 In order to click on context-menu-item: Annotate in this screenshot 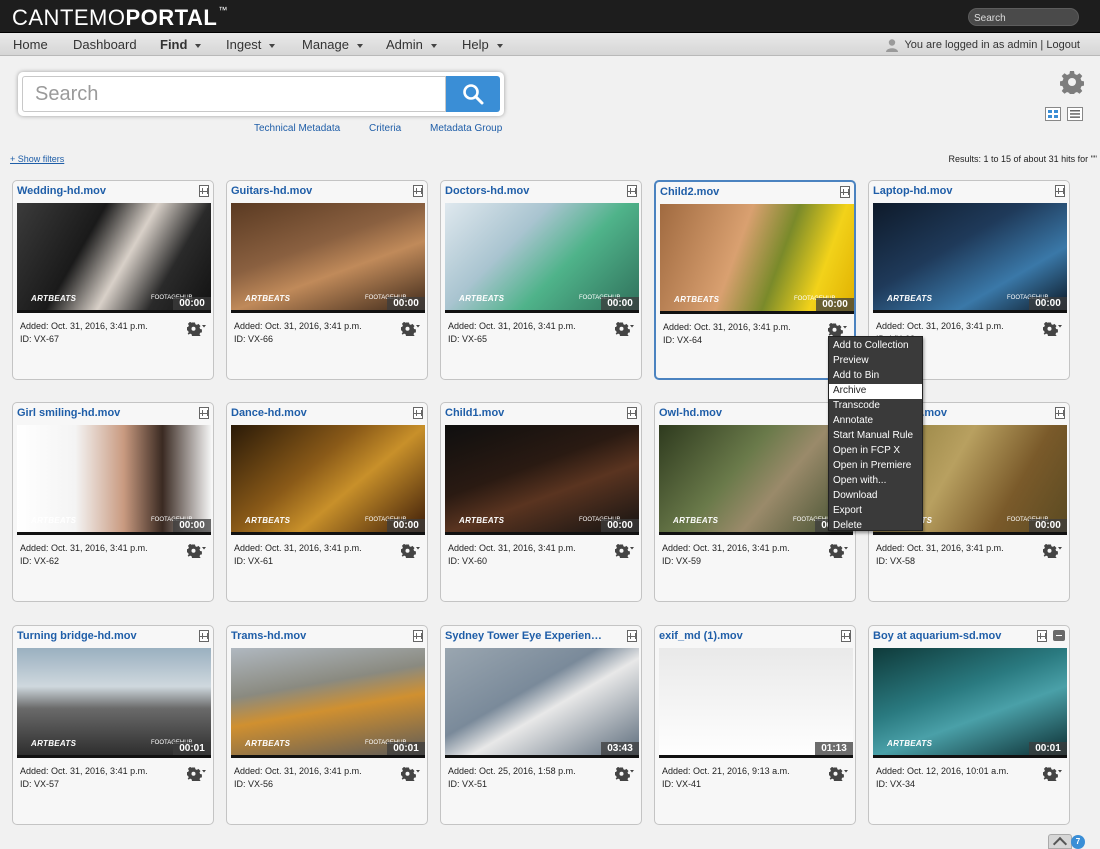, I will do `click(875, 421)`.